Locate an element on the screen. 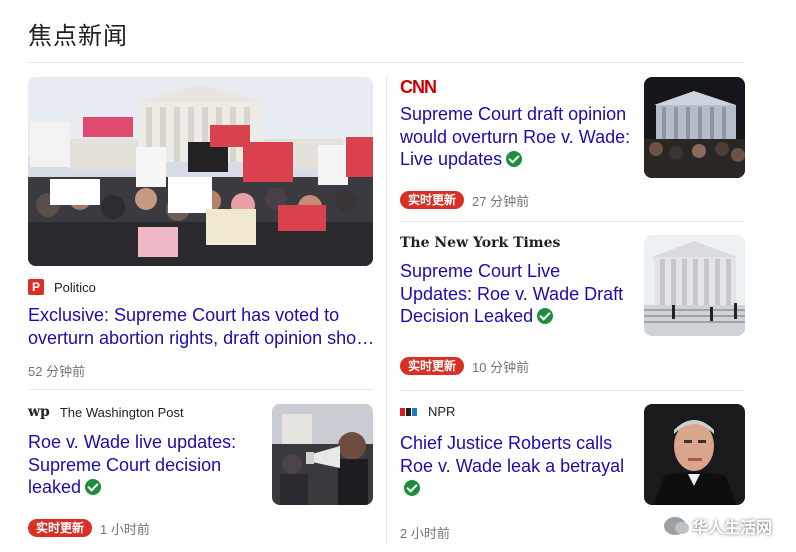  protest-scene-image is located at coordinates (200, 171).